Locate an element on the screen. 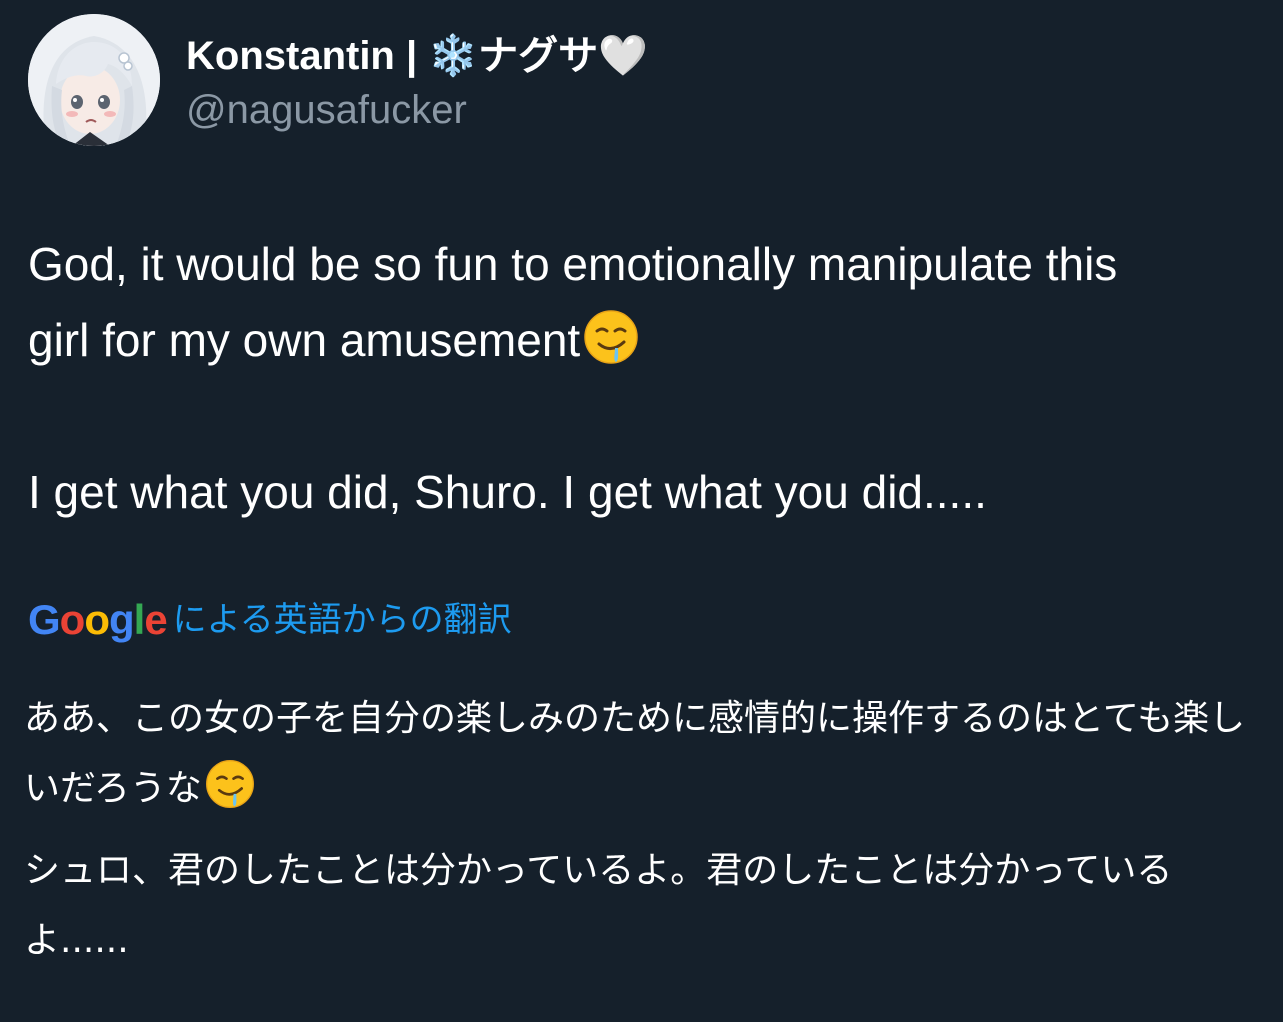 Image resolution: width=1283 pixels, height=1022 pixels. google-logo-letter: l is located at coordinates (139, 619).